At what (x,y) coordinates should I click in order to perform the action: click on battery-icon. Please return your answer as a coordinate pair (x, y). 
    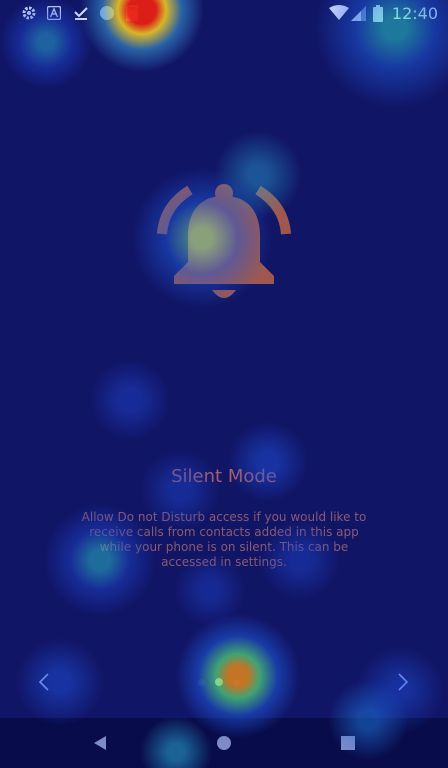
    Looking at the image, I should click on (378, 13).